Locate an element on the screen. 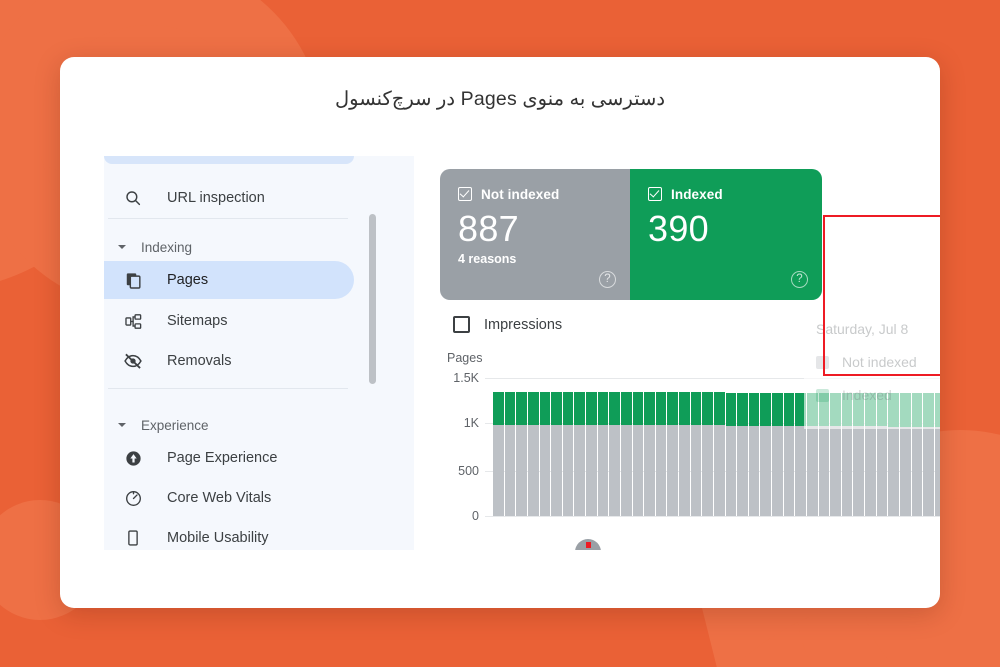 The image size is (1000, 667). sidebar-item-core-web-vitals: Core Web Vitals is located at coordinates (229, 498).